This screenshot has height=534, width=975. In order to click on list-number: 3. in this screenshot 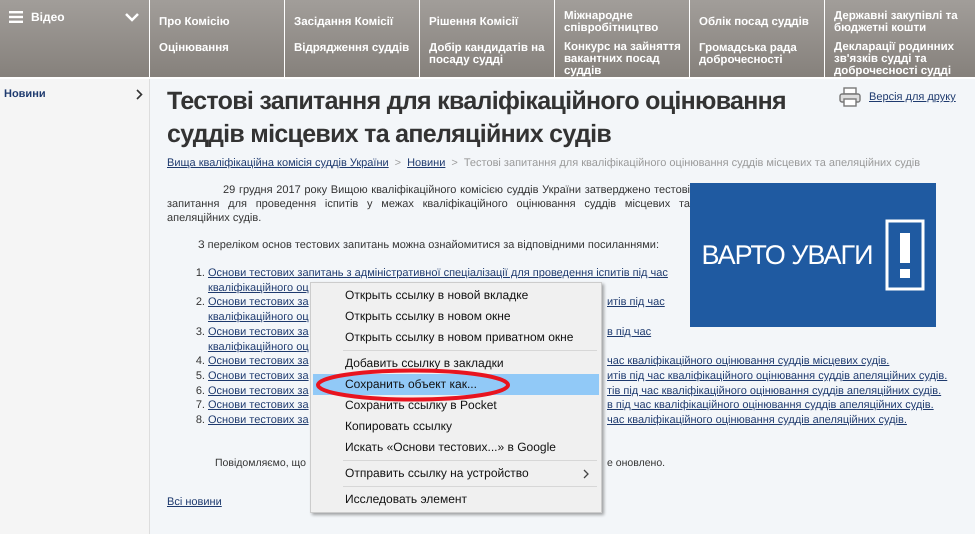, I will do `click(200, 332)`.